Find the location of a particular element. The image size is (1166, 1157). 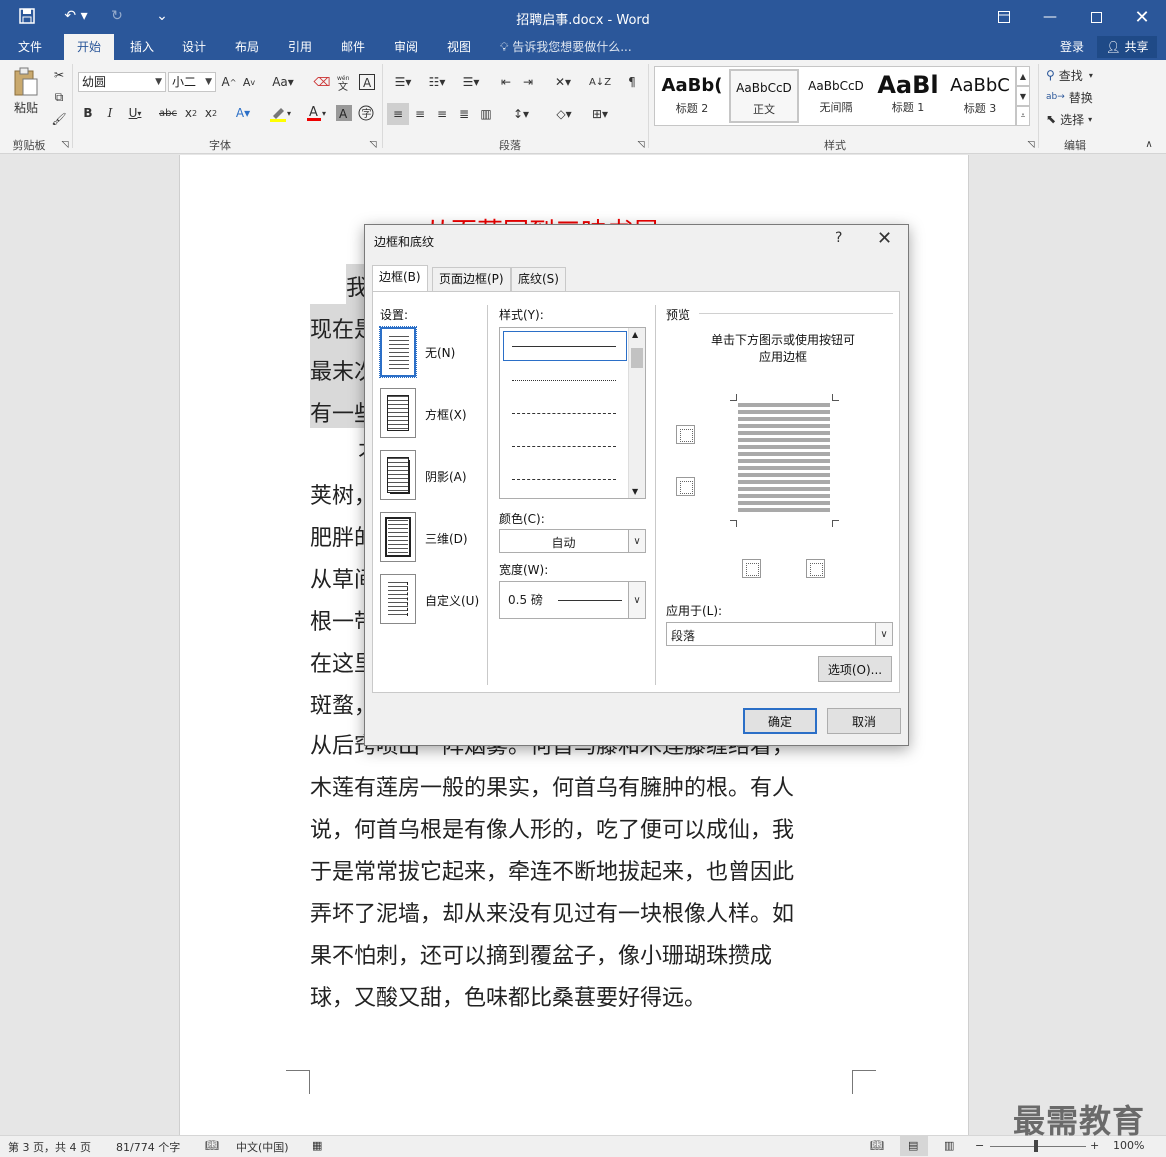

bold-icon: B is located at coordinates (88, 113).